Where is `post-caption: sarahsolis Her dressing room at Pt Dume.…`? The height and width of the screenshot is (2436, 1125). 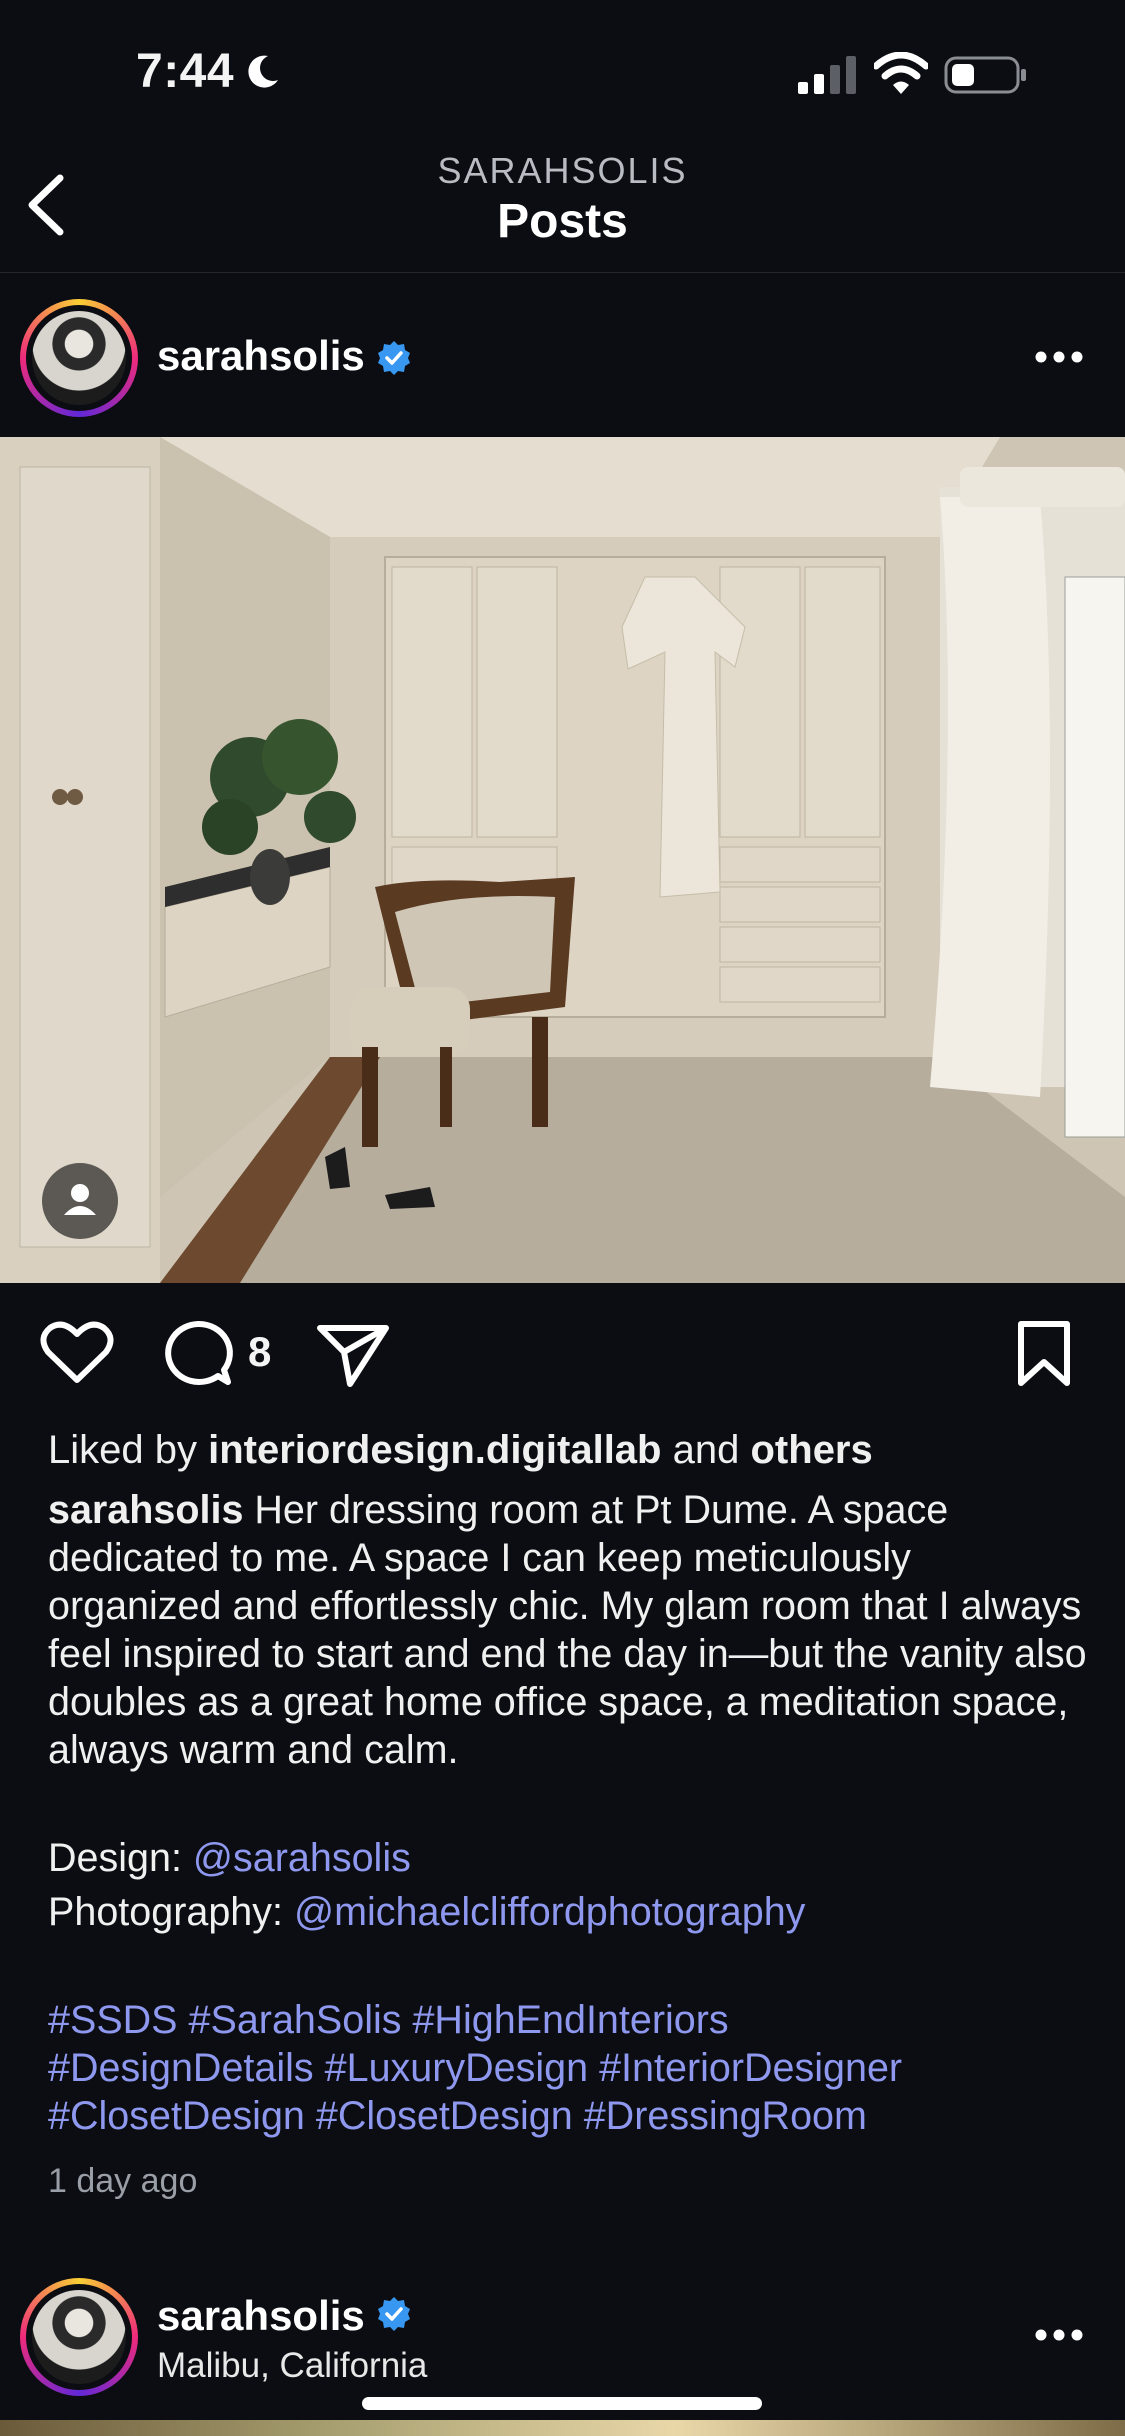
post-caption: sarahsolis Her dressing room at Pt Dume.… is located at coordinates (568, 1630).